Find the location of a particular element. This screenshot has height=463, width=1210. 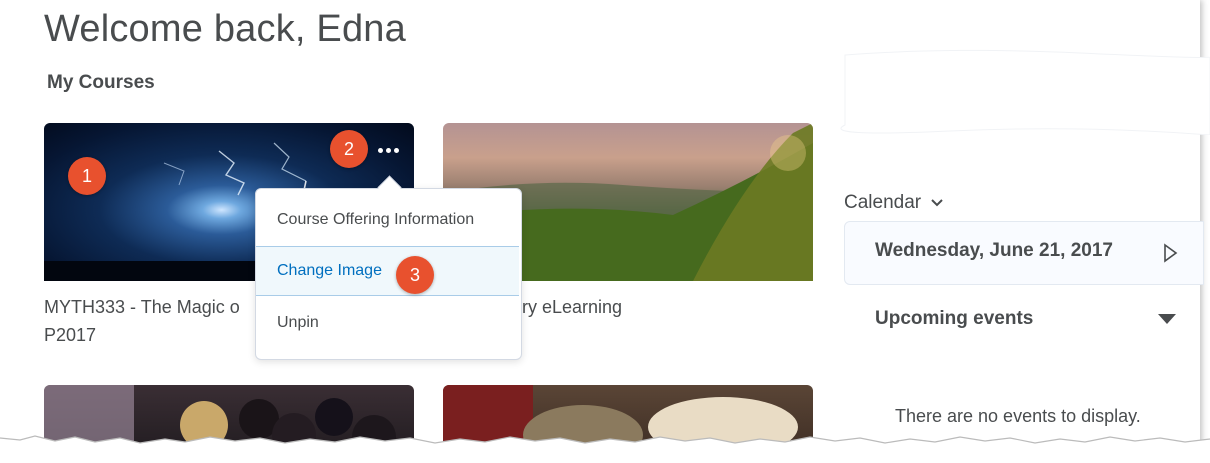

welcome-heading: Welcome back, Edna is located at coordinates (225, 29).